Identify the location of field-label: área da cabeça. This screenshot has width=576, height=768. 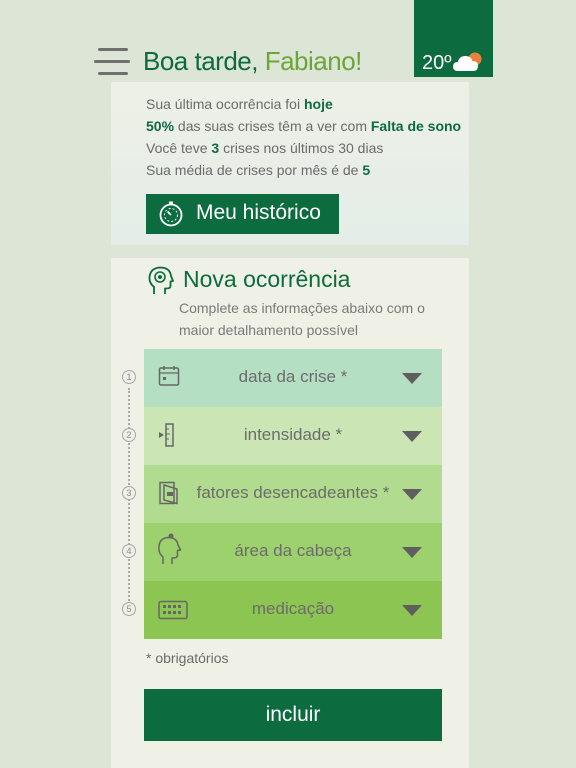
(293, 550).